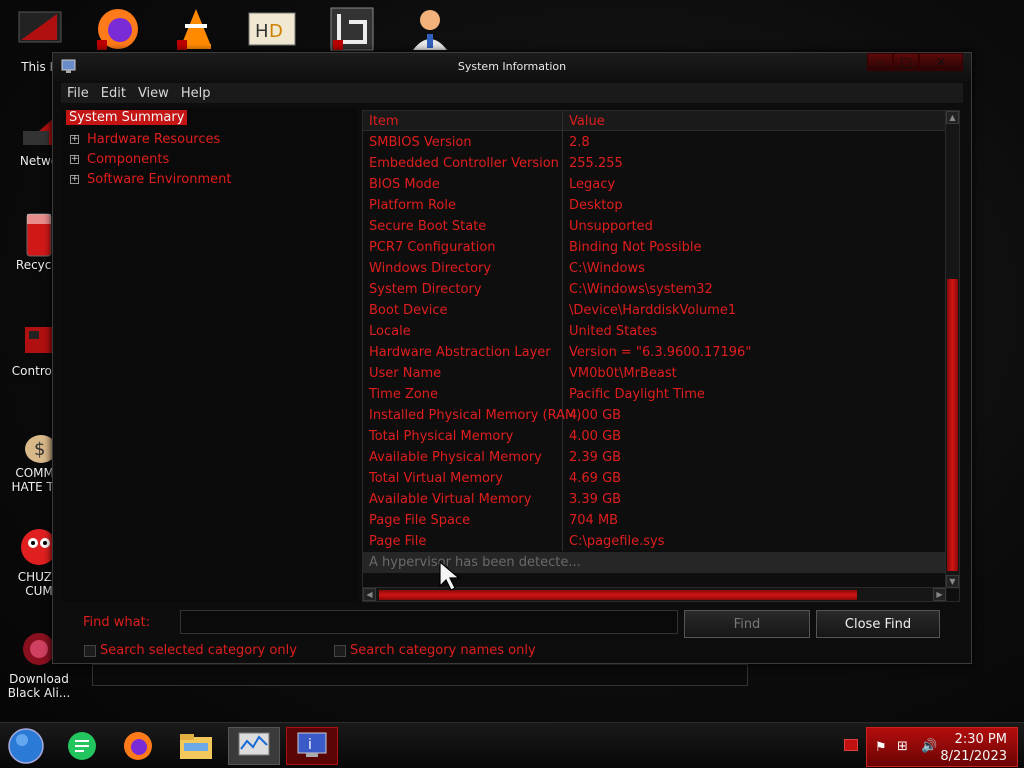  Describe the element at coordinates (312, 746) in the screenshot. I see `taskbar-system-information: i` at that location.